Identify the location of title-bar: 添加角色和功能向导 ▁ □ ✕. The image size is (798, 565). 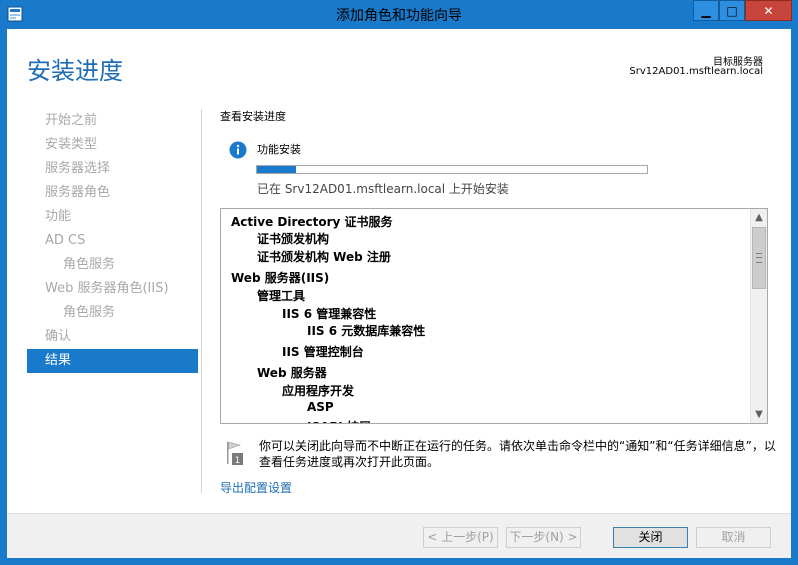
(399, 14).